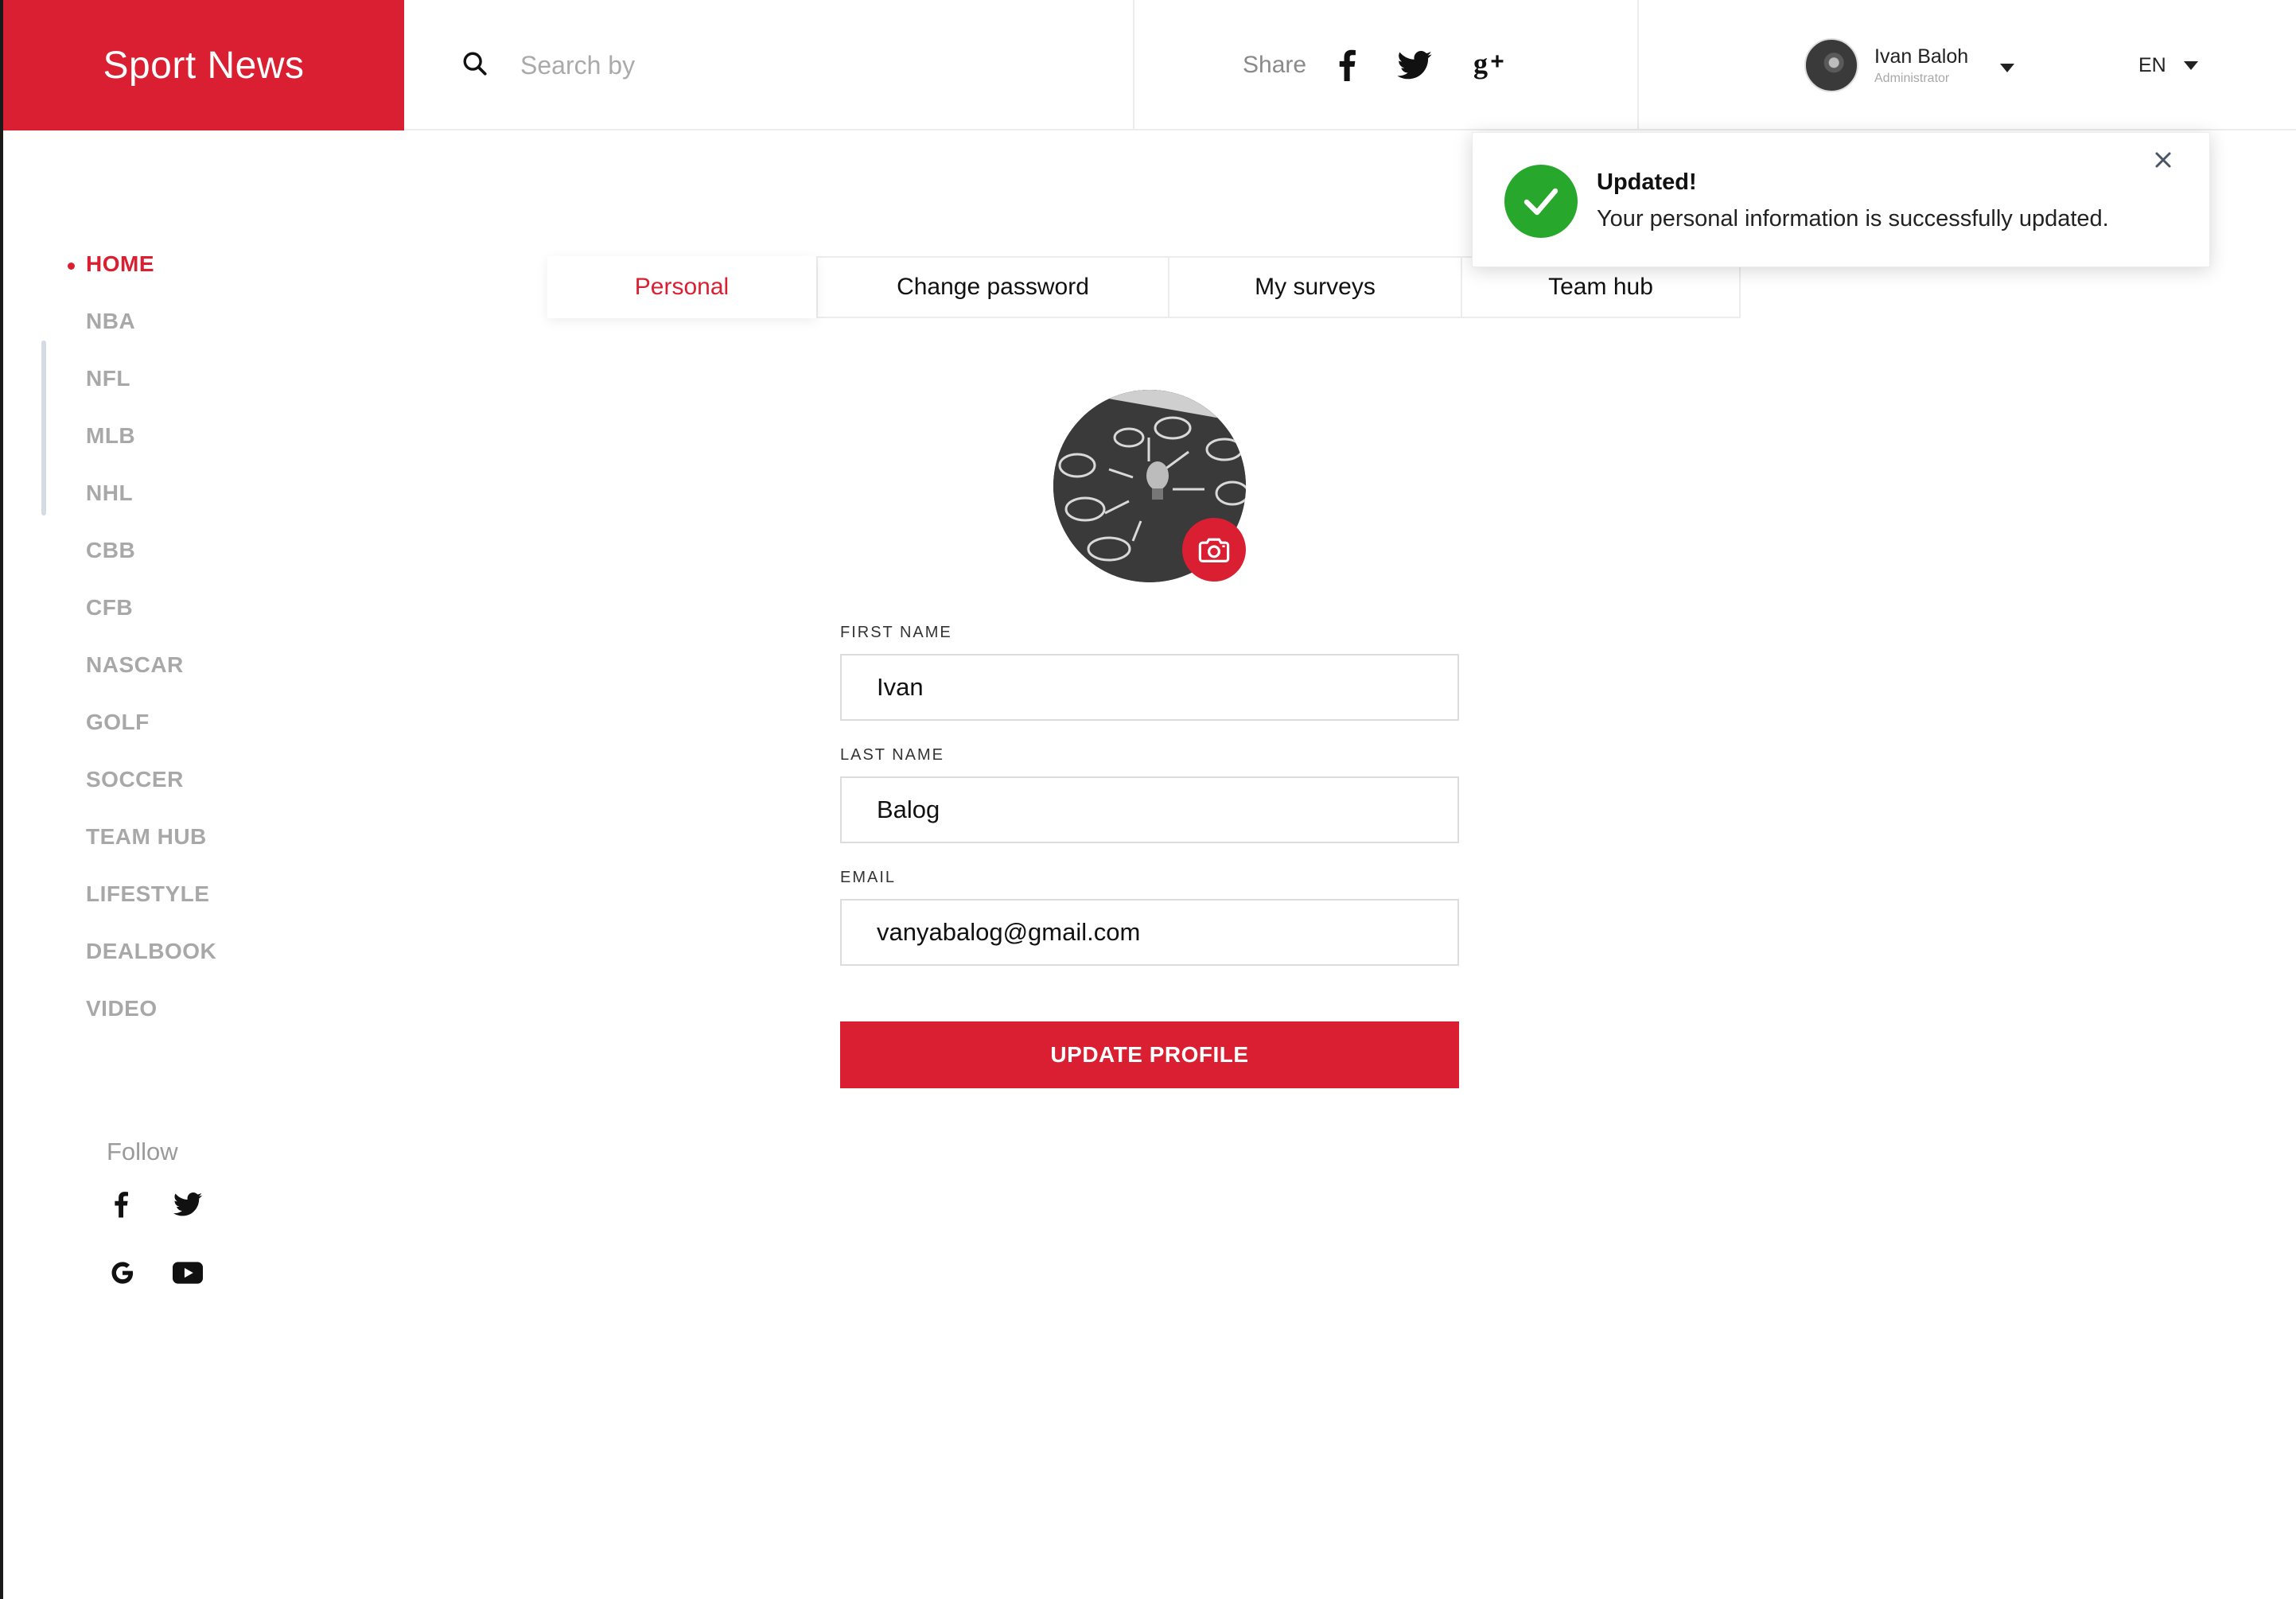 The image size is (2296, 1599). I want to click on sidebar-item-dealbook: DEALBOOK, so click(151, 951).